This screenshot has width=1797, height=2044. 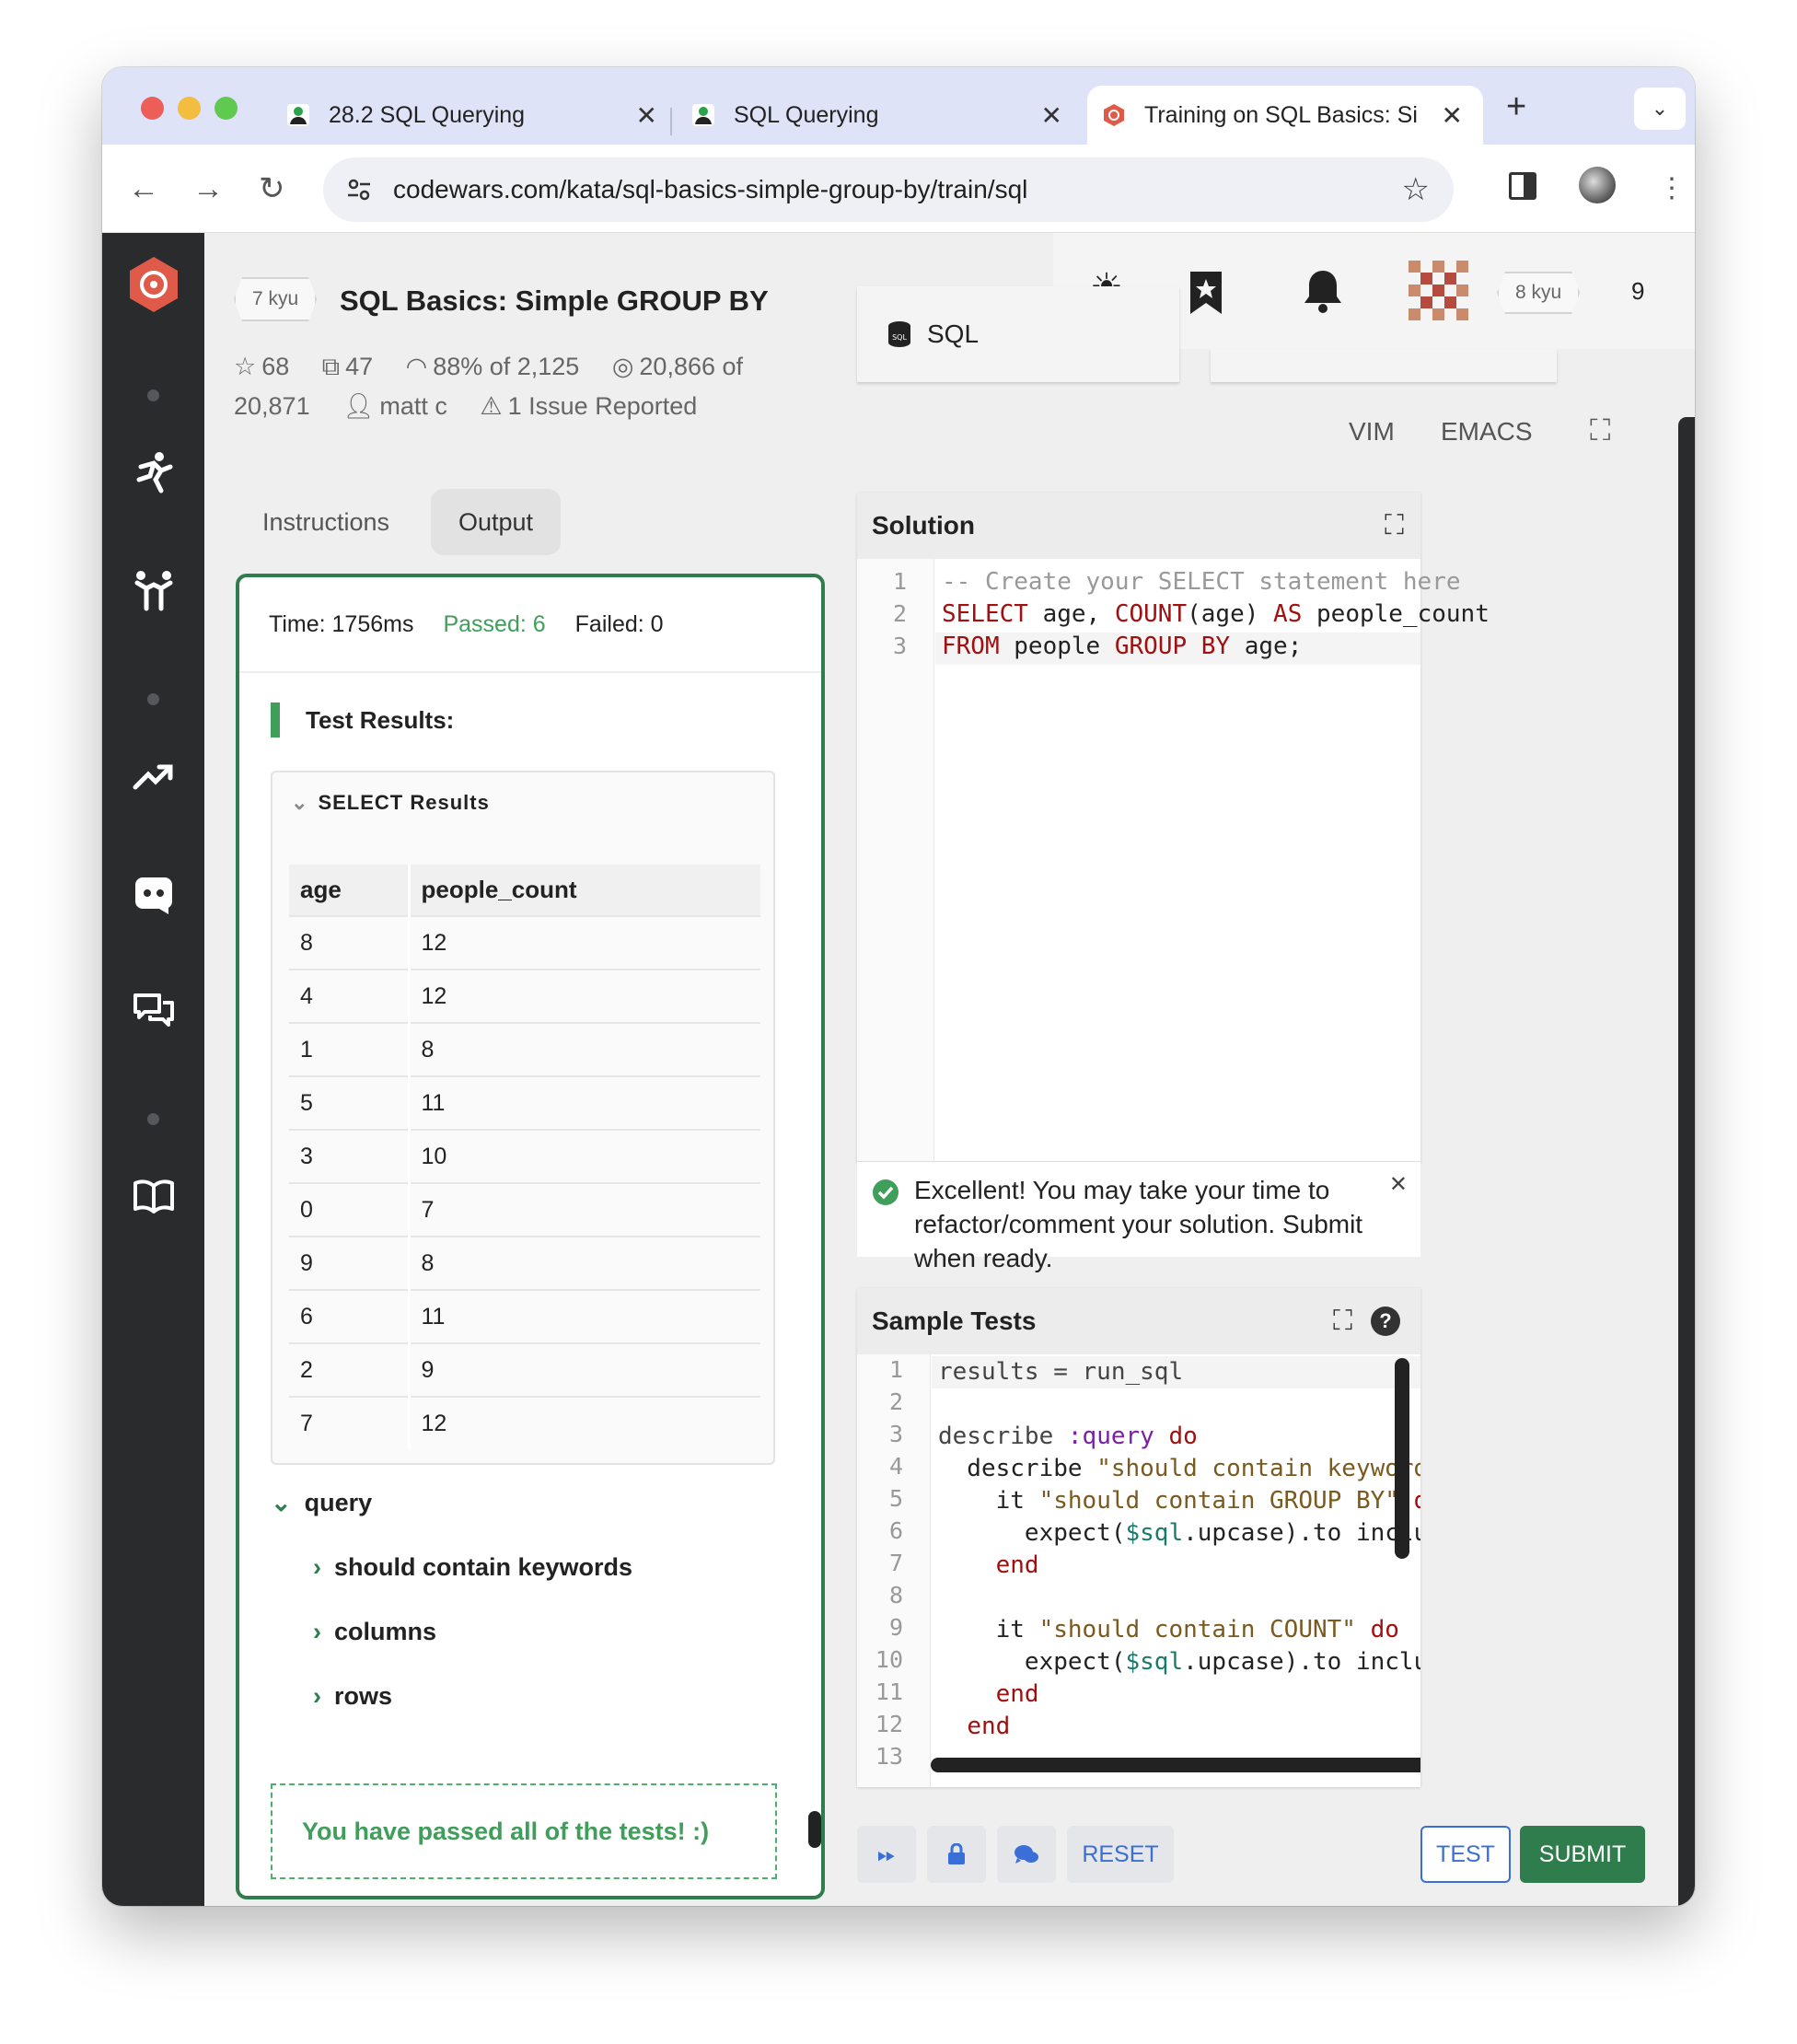 What do you see at coordinates (524, 1263) in the screenshot?
I see `table-row: 98` at bounding box center [524, 1263].